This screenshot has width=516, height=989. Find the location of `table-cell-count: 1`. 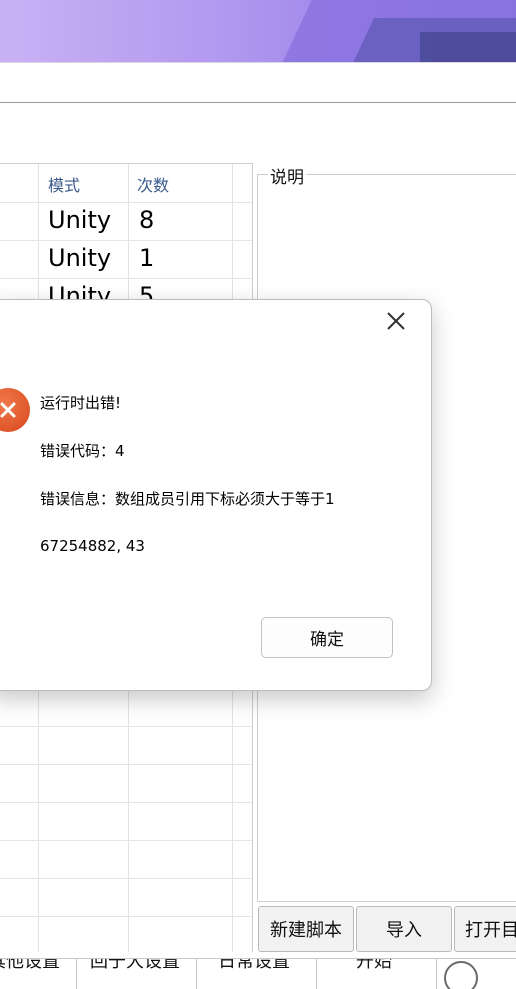

table-cell-count: 1 is located at coordinates (146, 258).